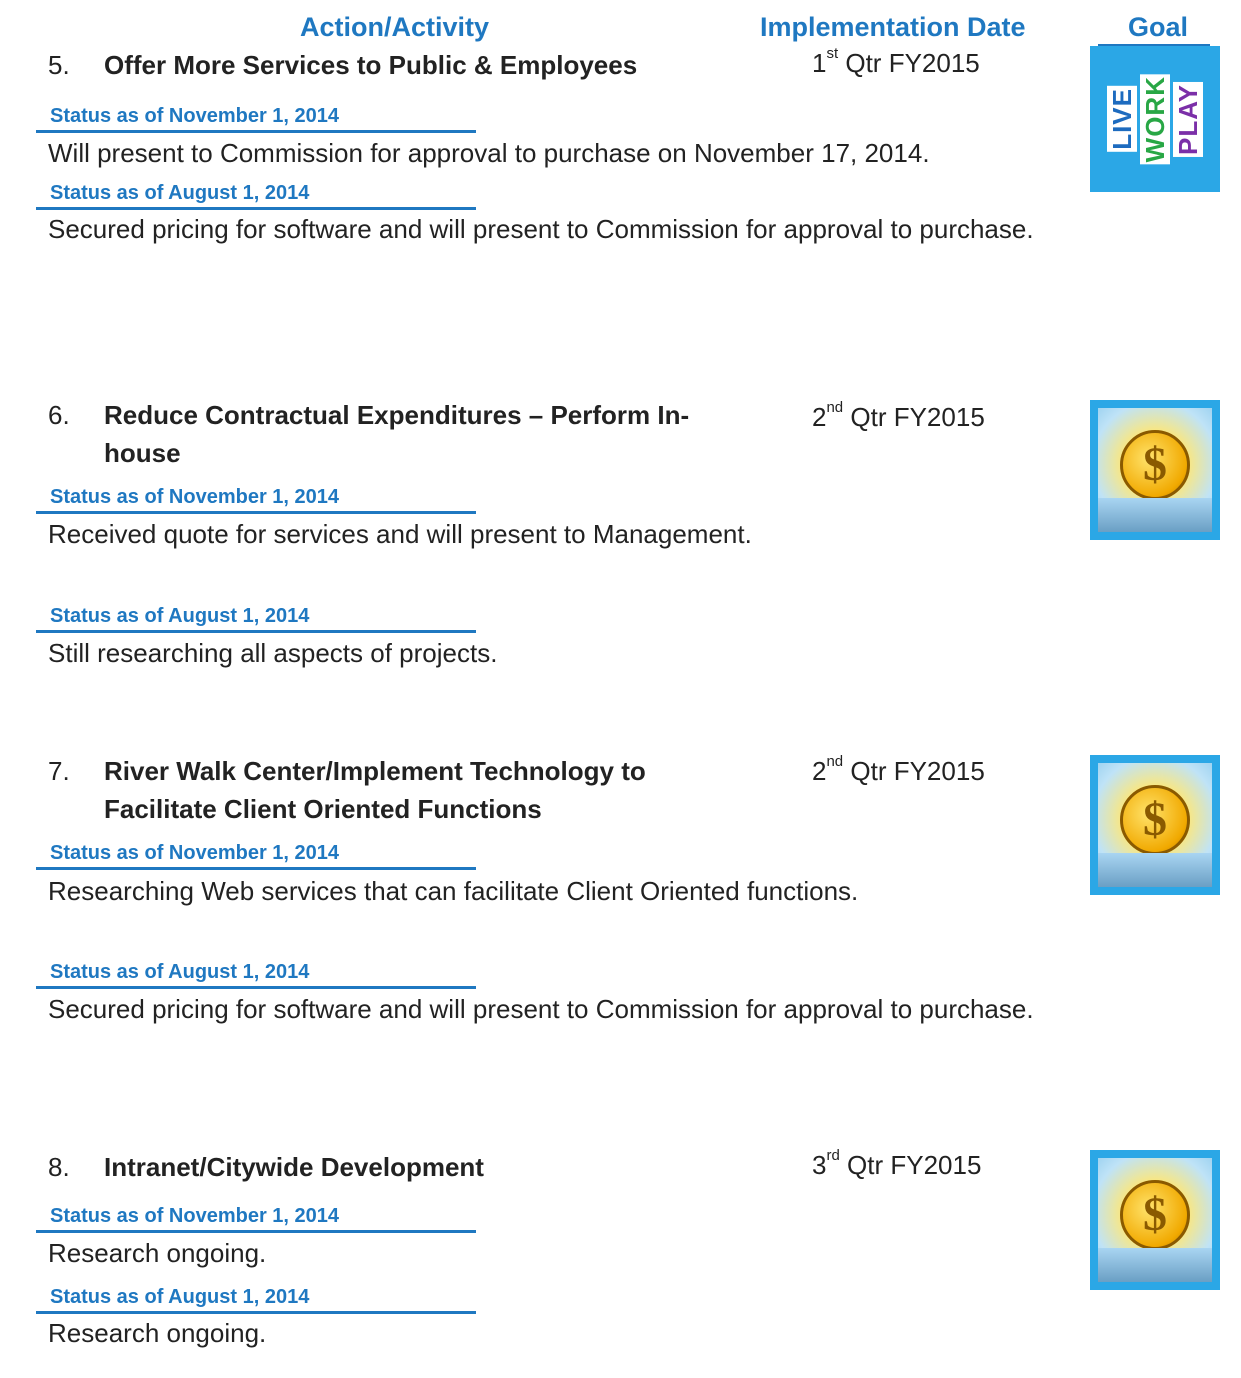 This screenshot has height=1378, width=1241. What do you see at coordinates (59, 1167) in the screenshot?
I see `item-number: 8.` at bounding box center [59, 1167].